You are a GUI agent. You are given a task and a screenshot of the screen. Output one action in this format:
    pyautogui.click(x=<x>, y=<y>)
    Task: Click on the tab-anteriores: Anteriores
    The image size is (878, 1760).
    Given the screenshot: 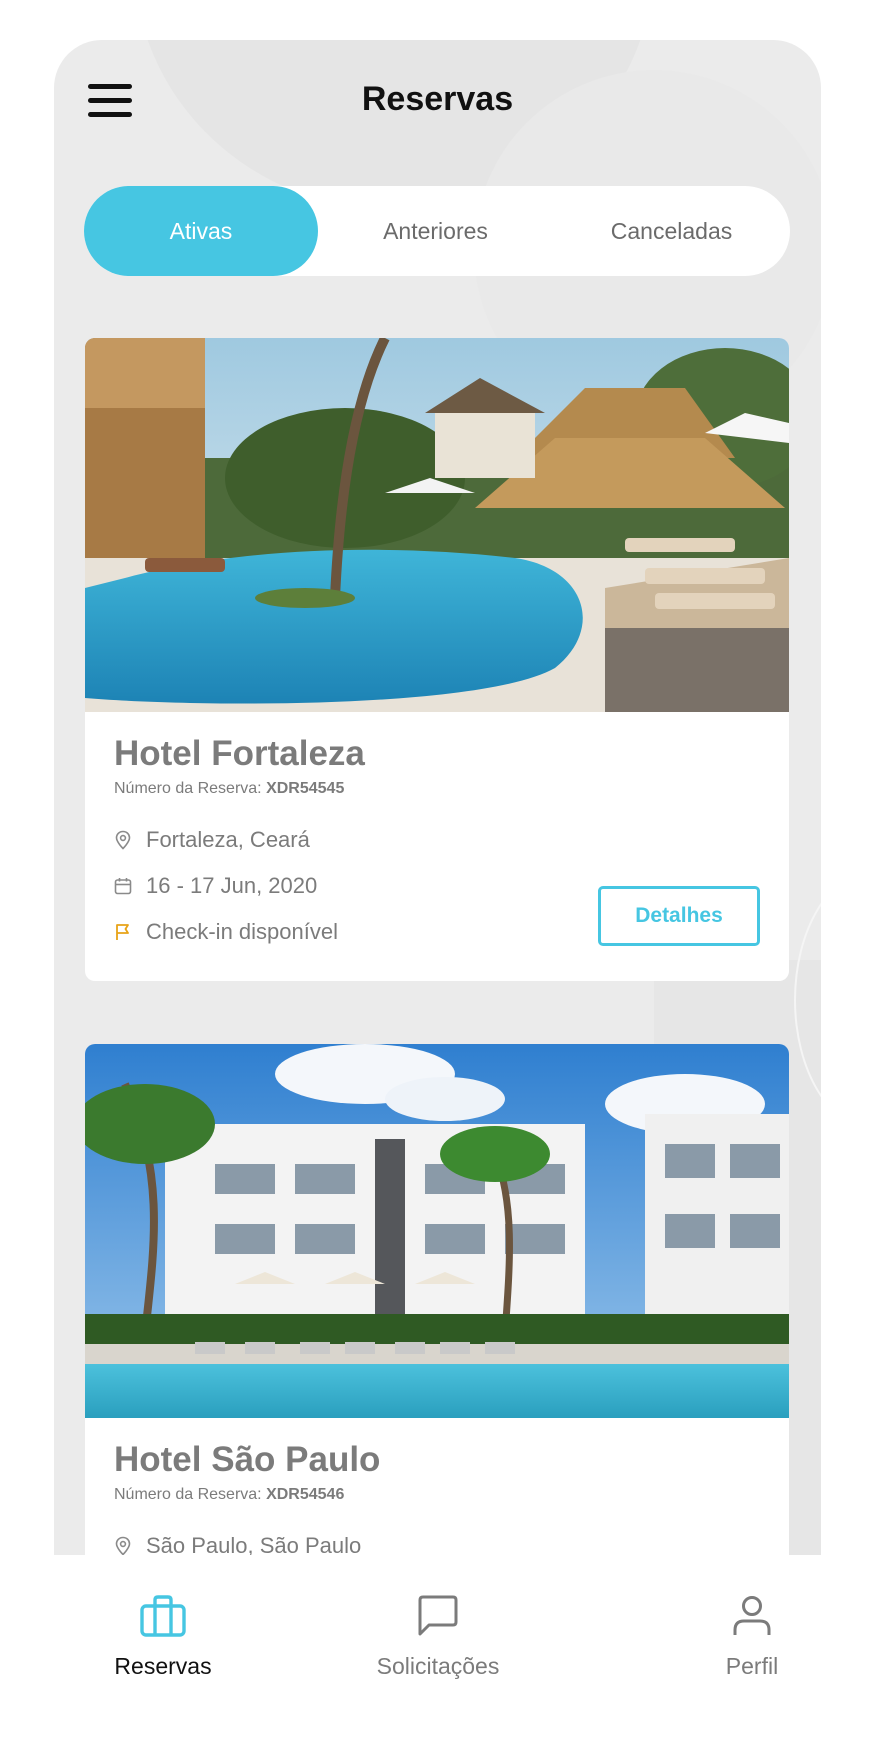 What is the action you would take?
    pyautogui.click(x=435, y=231)
    